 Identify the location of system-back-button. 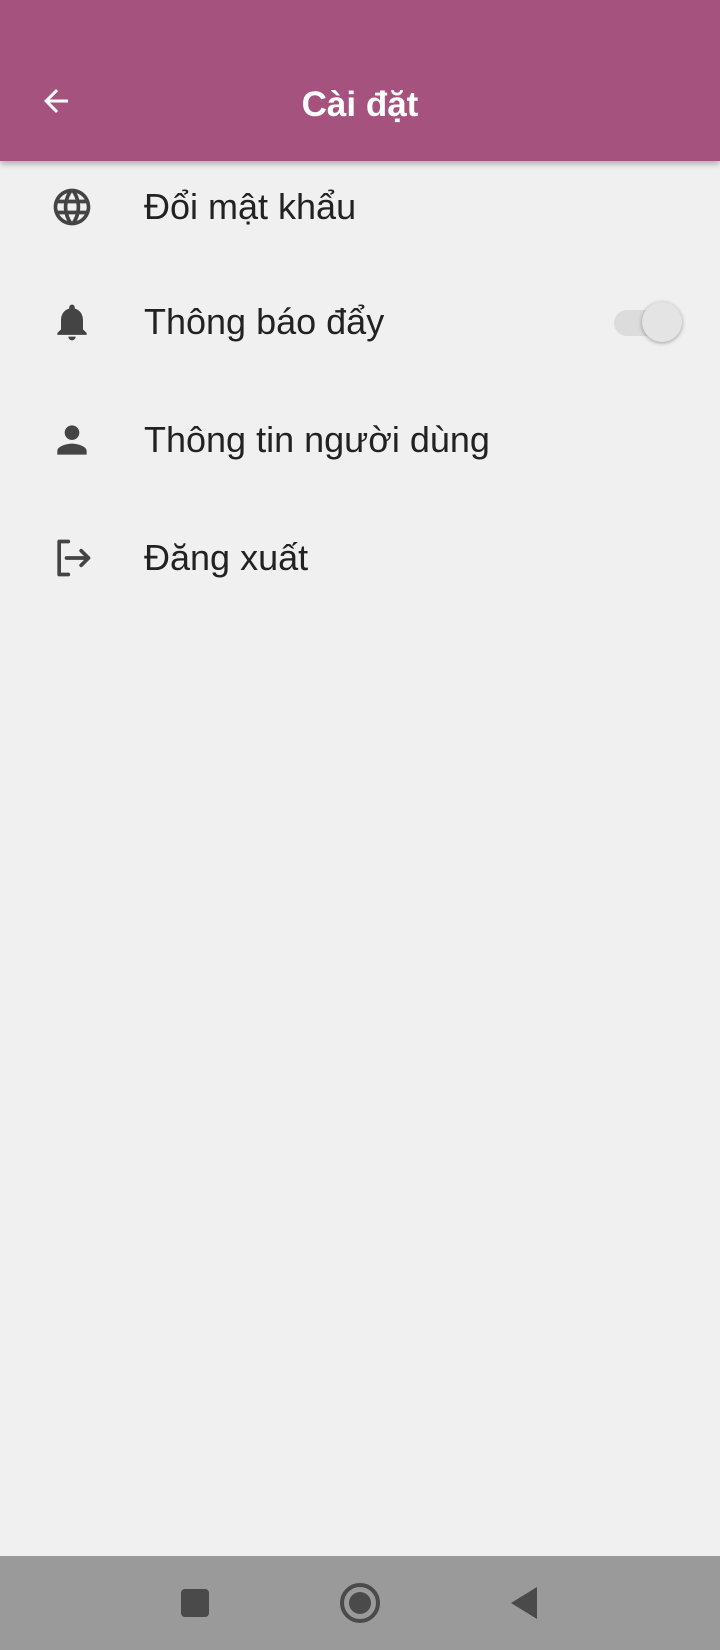
(524, 1603).